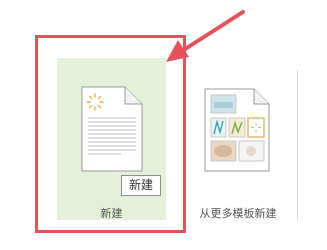 This screenshot has height=250, width=327. I want to click on red-arrow-icon, so click(205, 36).